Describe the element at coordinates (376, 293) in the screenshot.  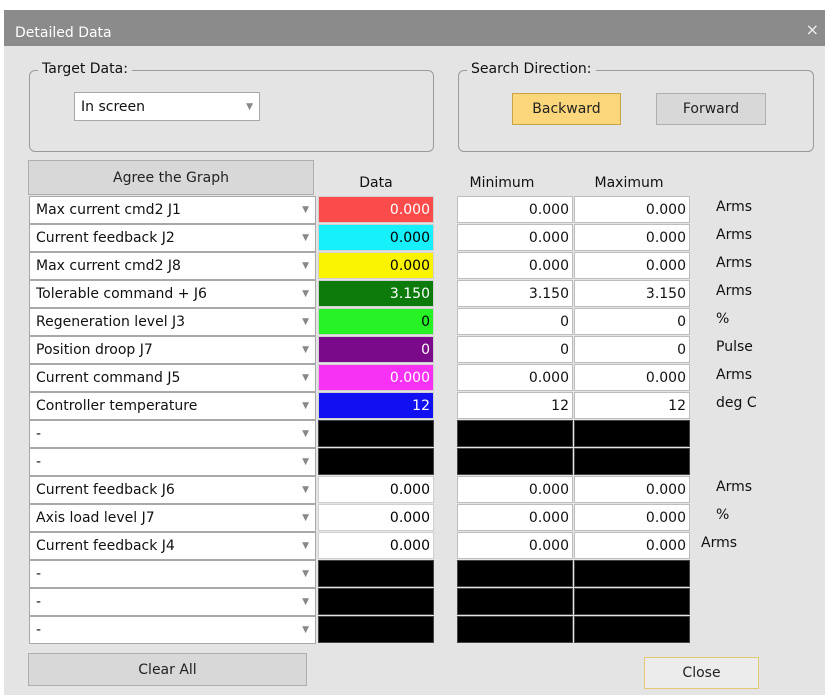
I see `data-value-cell: 3.150` at that location.